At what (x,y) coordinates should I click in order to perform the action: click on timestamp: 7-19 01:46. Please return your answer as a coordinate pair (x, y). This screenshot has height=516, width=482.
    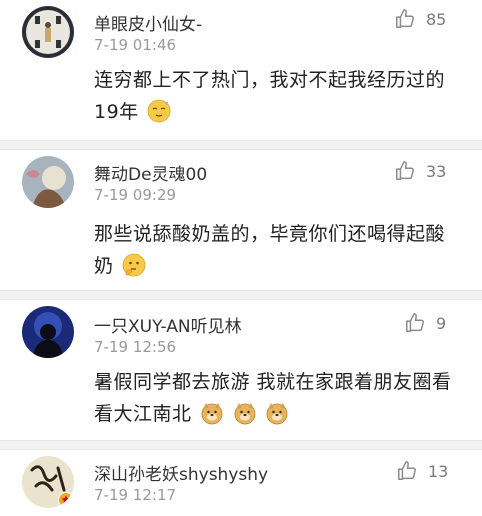
    Looking at the image, I should click on (135, 45).